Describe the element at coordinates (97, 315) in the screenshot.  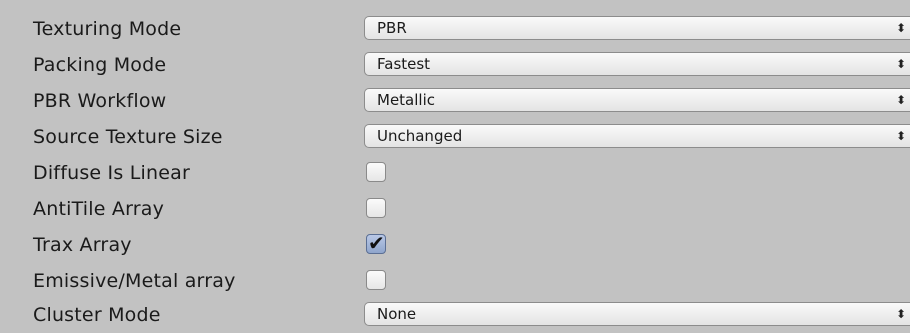
I see `cluster-mode-label: Cluster Mode` at that location.